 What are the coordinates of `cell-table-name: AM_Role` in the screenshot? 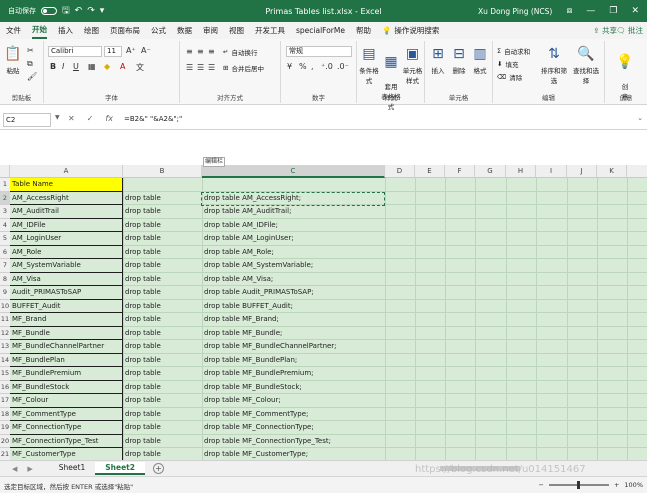 It's located at (66, 252).